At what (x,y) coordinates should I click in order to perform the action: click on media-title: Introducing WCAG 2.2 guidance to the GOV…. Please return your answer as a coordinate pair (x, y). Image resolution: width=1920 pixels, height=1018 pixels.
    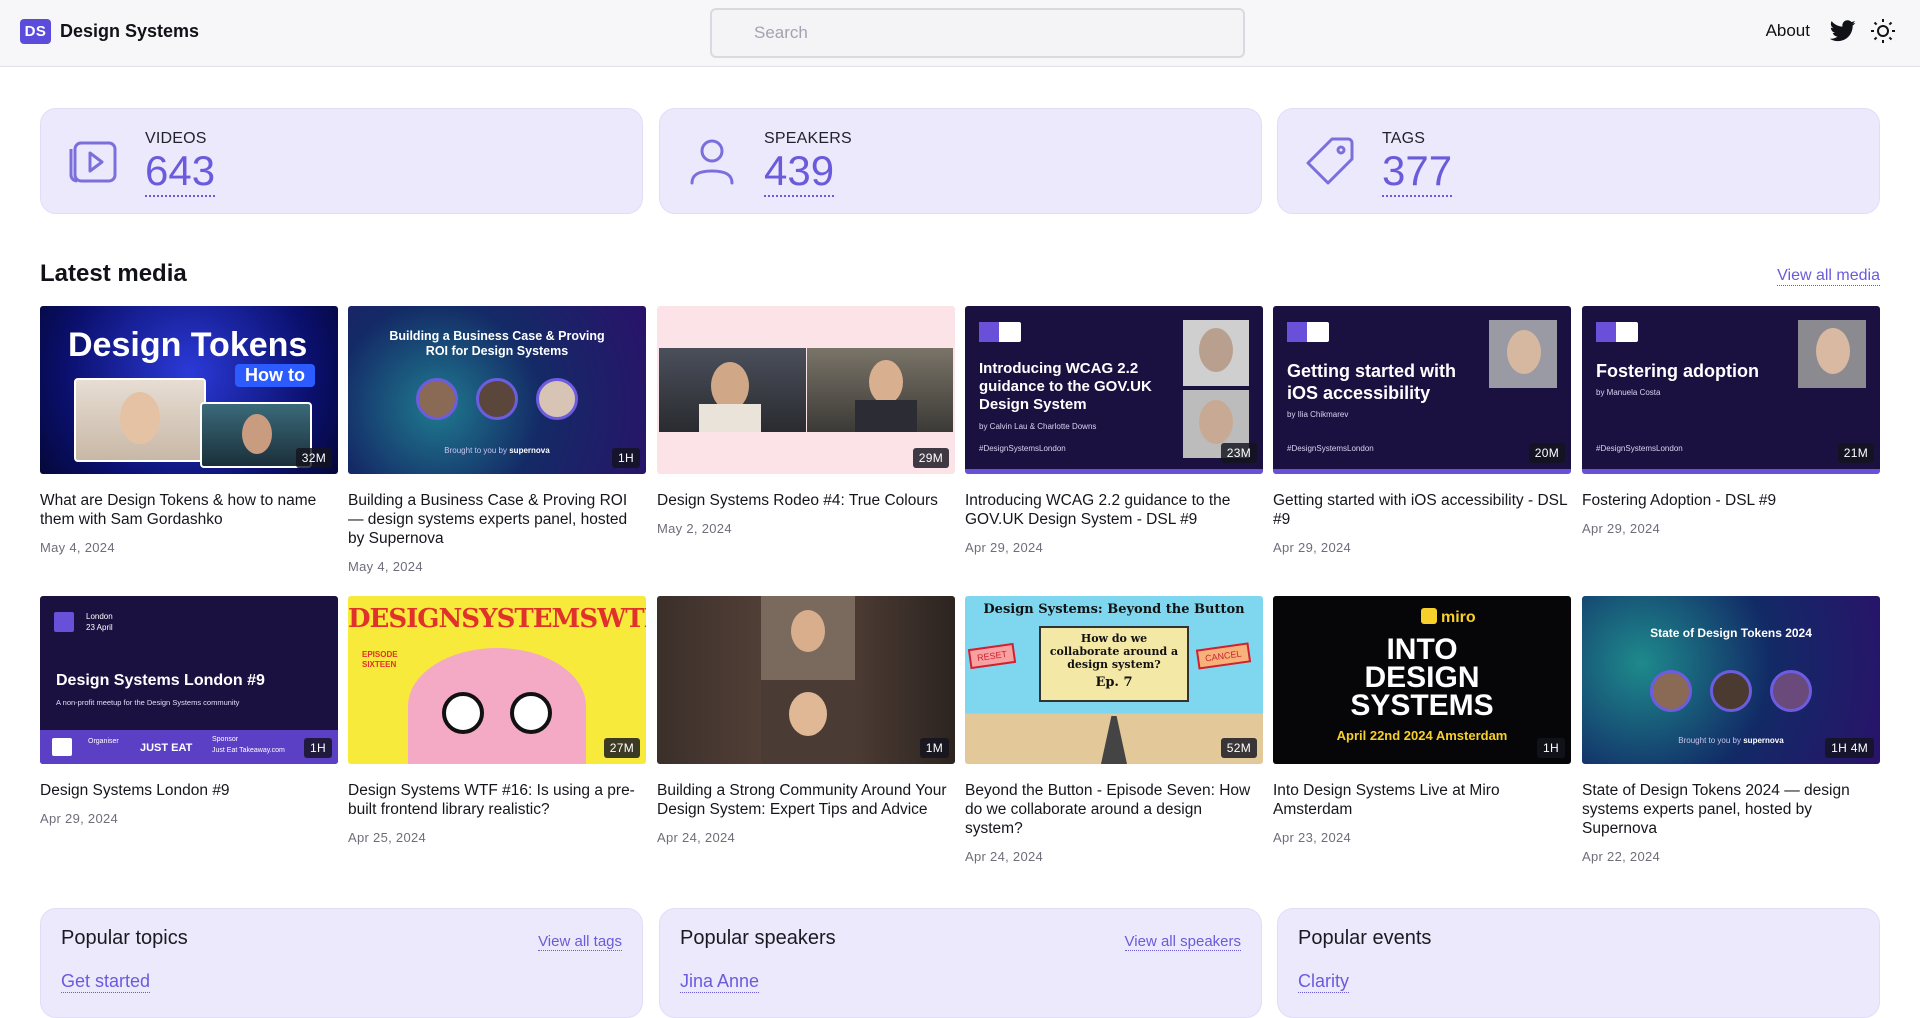
    Looking at the image, I should click on (1114, 510).